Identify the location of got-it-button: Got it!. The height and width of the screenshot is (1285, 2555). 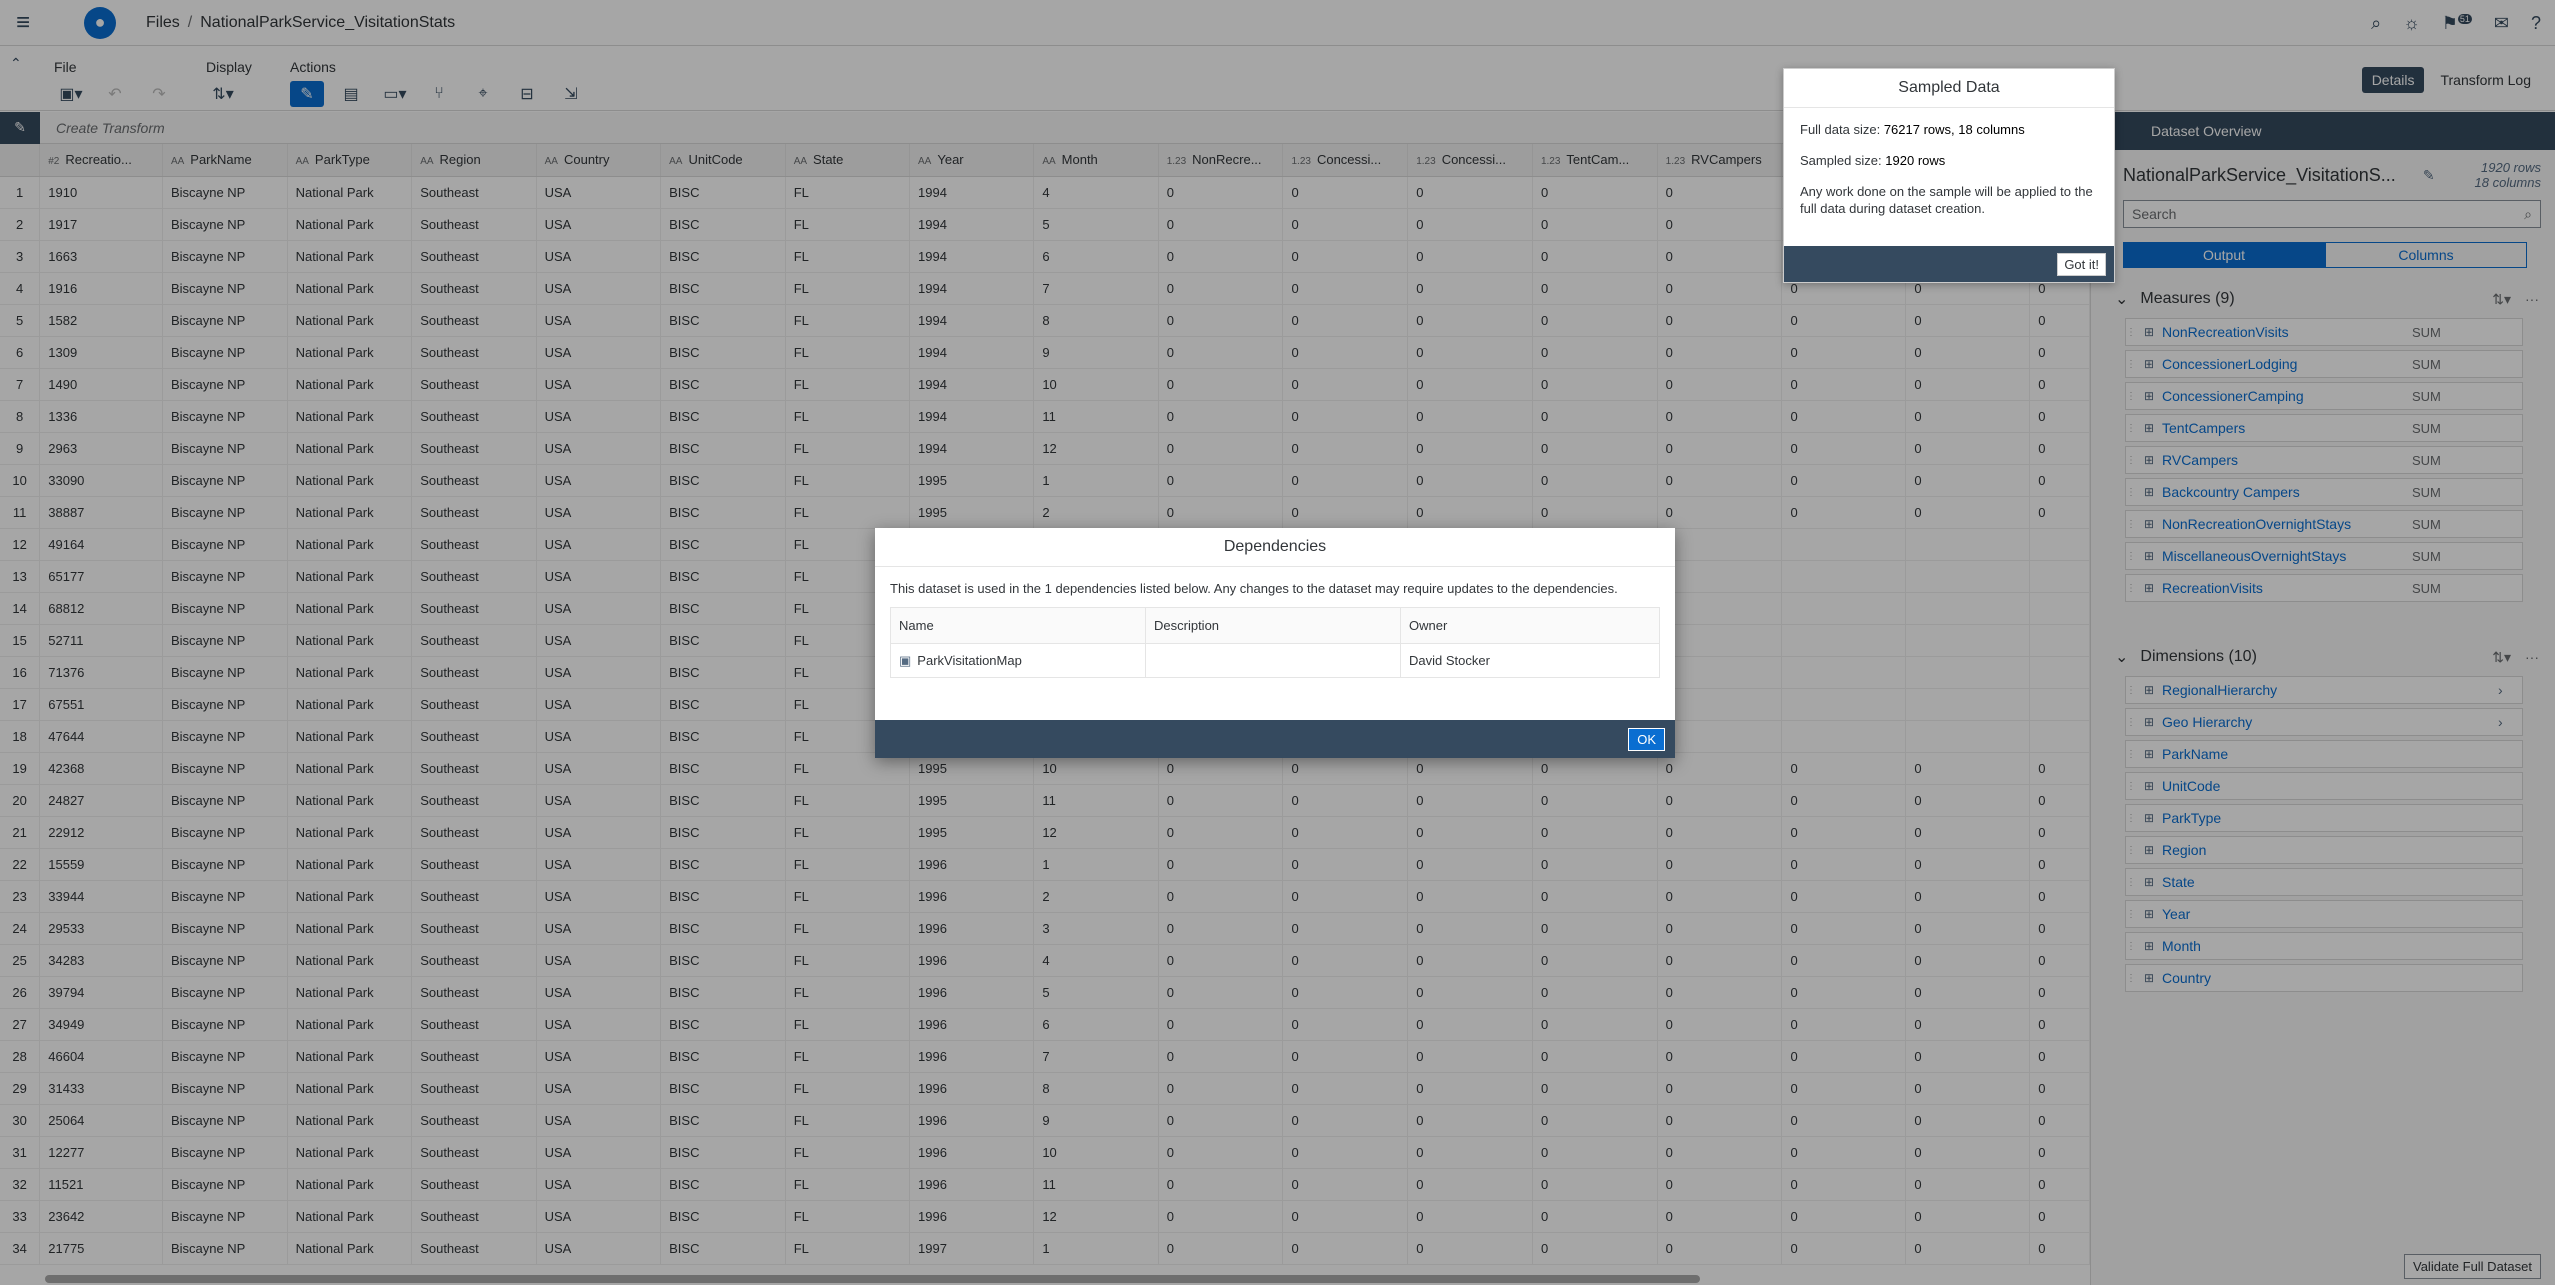
(2081, 264).